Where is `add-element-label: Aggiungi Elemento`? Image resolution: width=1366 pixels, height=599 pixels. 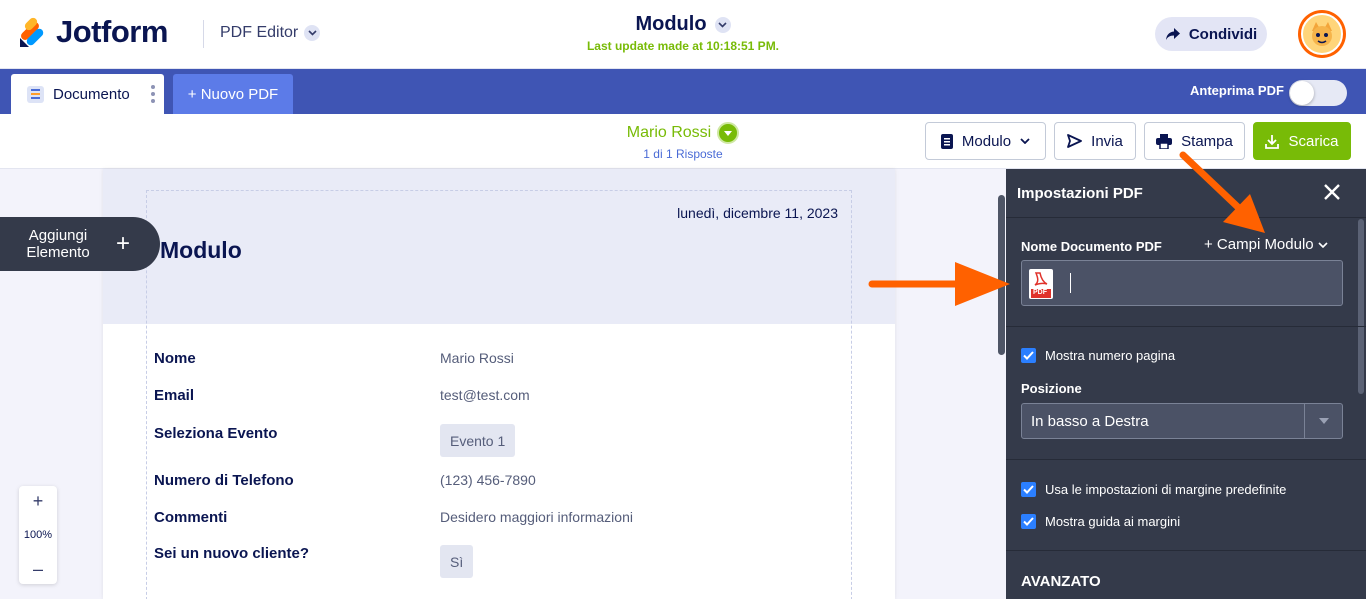 add-element-label: Aggiungi Elemento is located at coordinates (58, 244).